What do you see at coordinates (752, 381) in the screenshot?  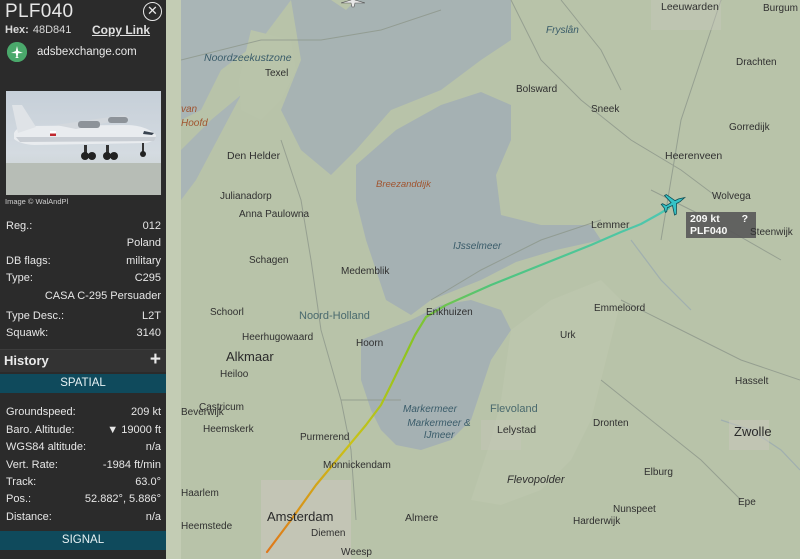 I see `map-label-hasselt: Hasselt` at bounding box center [752, 381].